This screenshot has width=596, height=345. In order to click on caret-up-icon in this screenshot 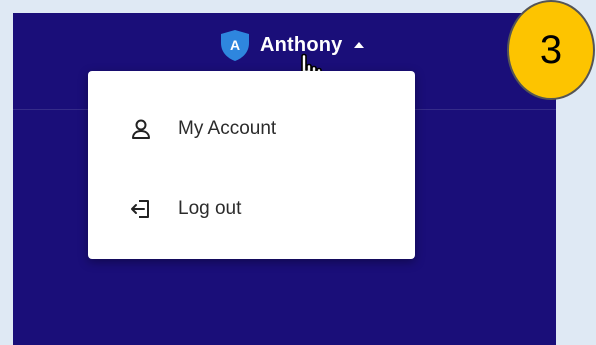, I will do `click(358, 45)`.